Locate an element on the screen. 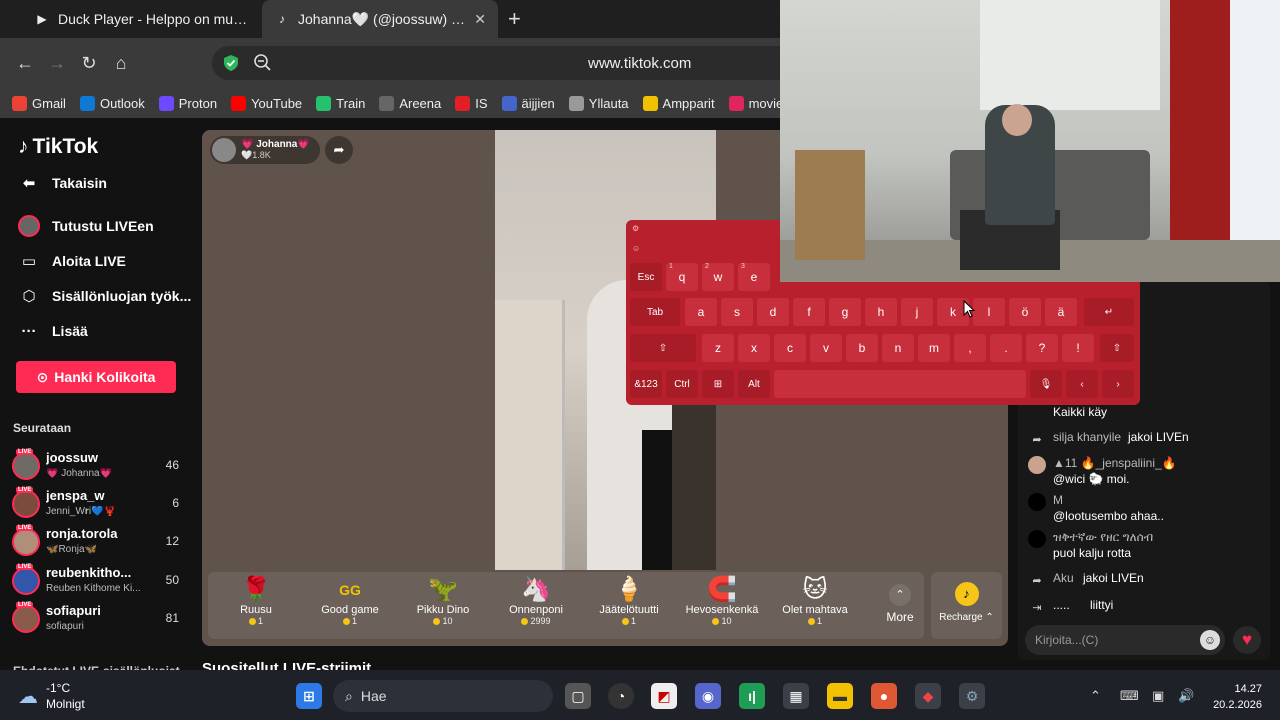 The image size is (1280, 720). key-j: j is located at coordinates (917, 312).